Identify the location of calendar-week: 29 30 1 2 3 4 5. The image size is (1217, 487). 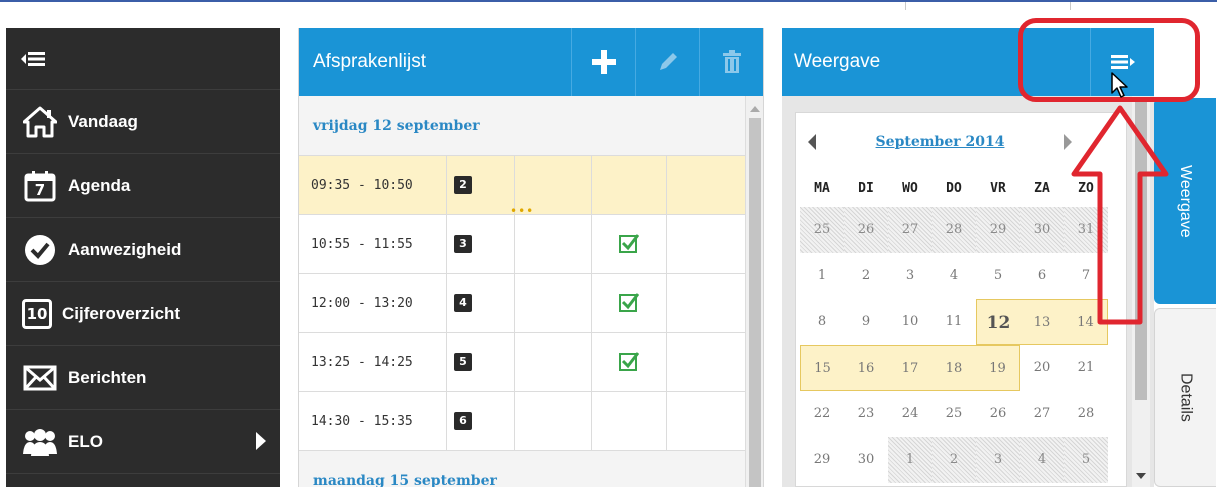
(961, 460).